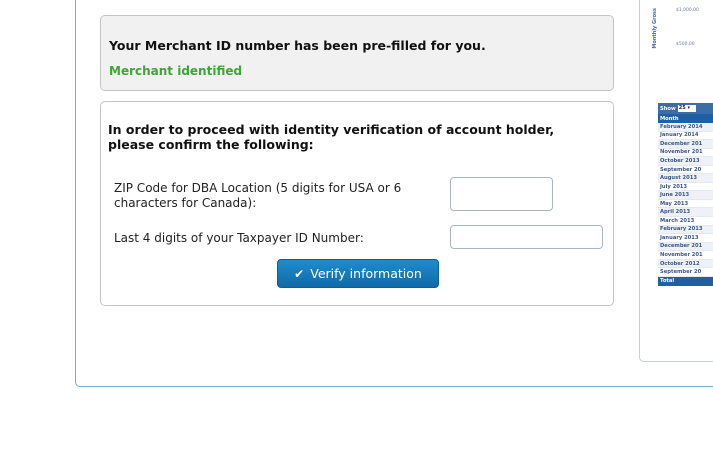 The image size is (713, 451). Describe the element at coordinates (685, 230) in the screenshot. I see `table-row: February 2013` at that location.